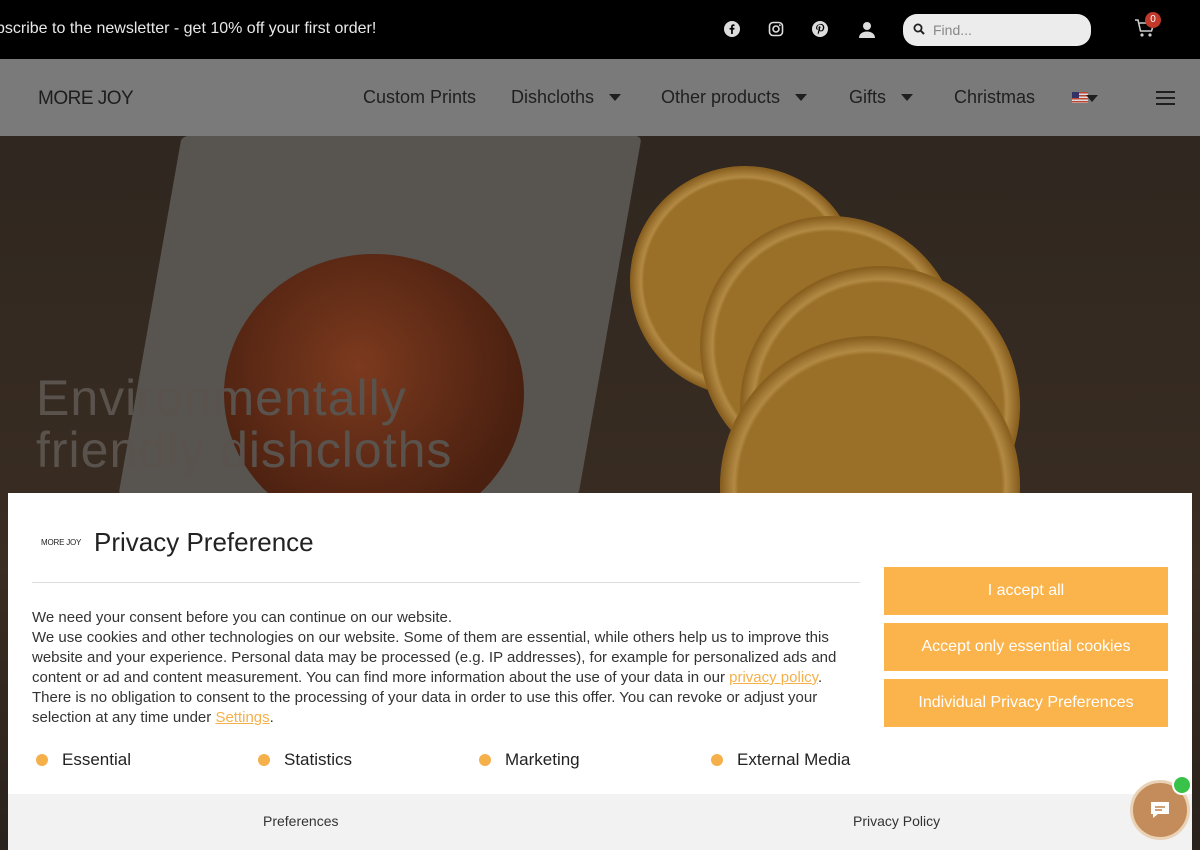 The width and height of the screenshot is (1200, 850). I want to click on accept-essential-button: Accept only essential cookies, so click(1026, 647).